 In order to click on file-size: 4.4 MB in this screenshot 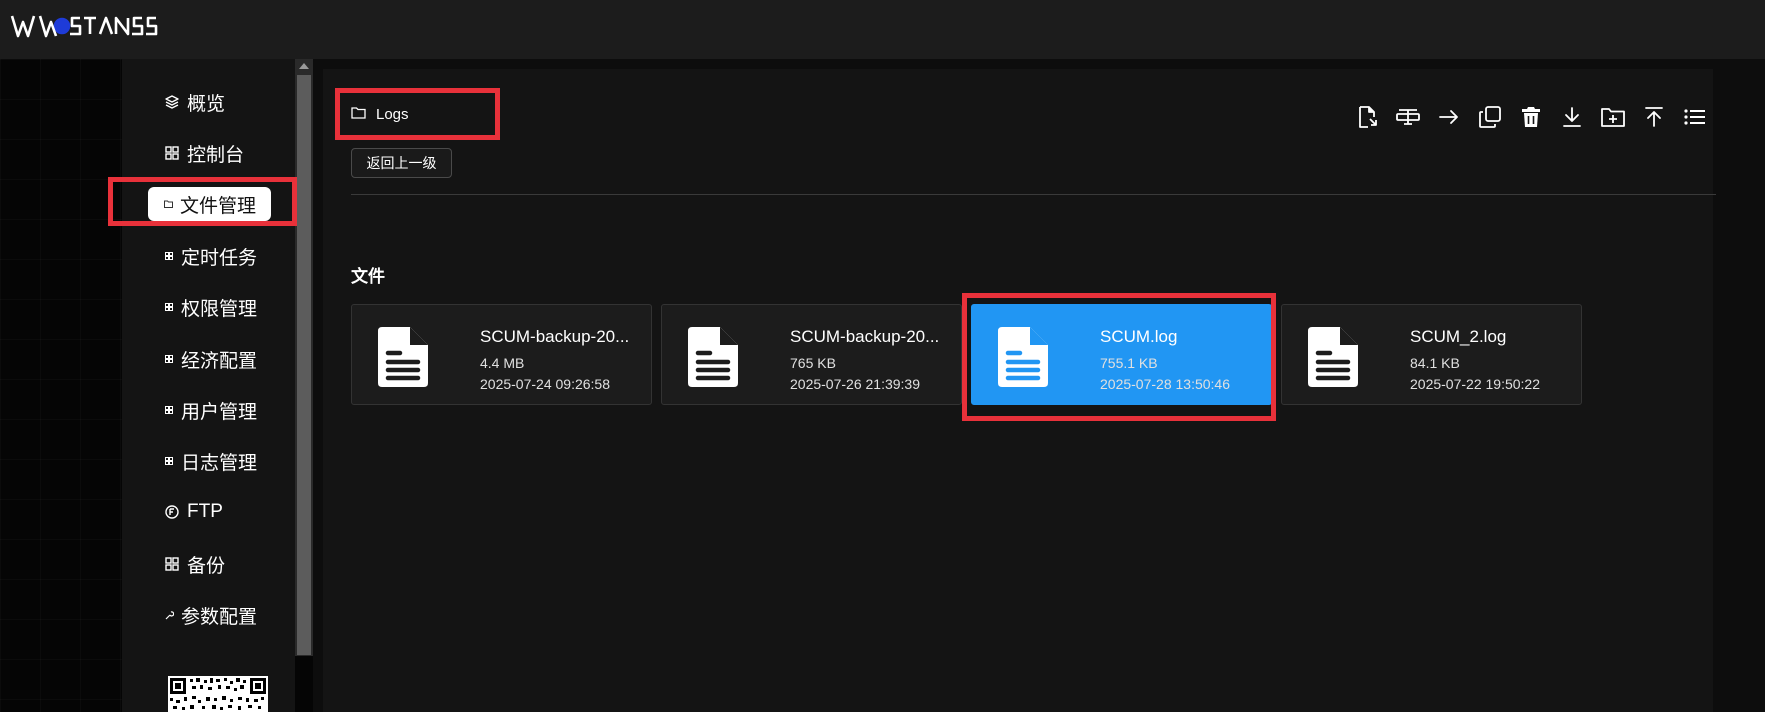, I will do `click(502, 363)`.